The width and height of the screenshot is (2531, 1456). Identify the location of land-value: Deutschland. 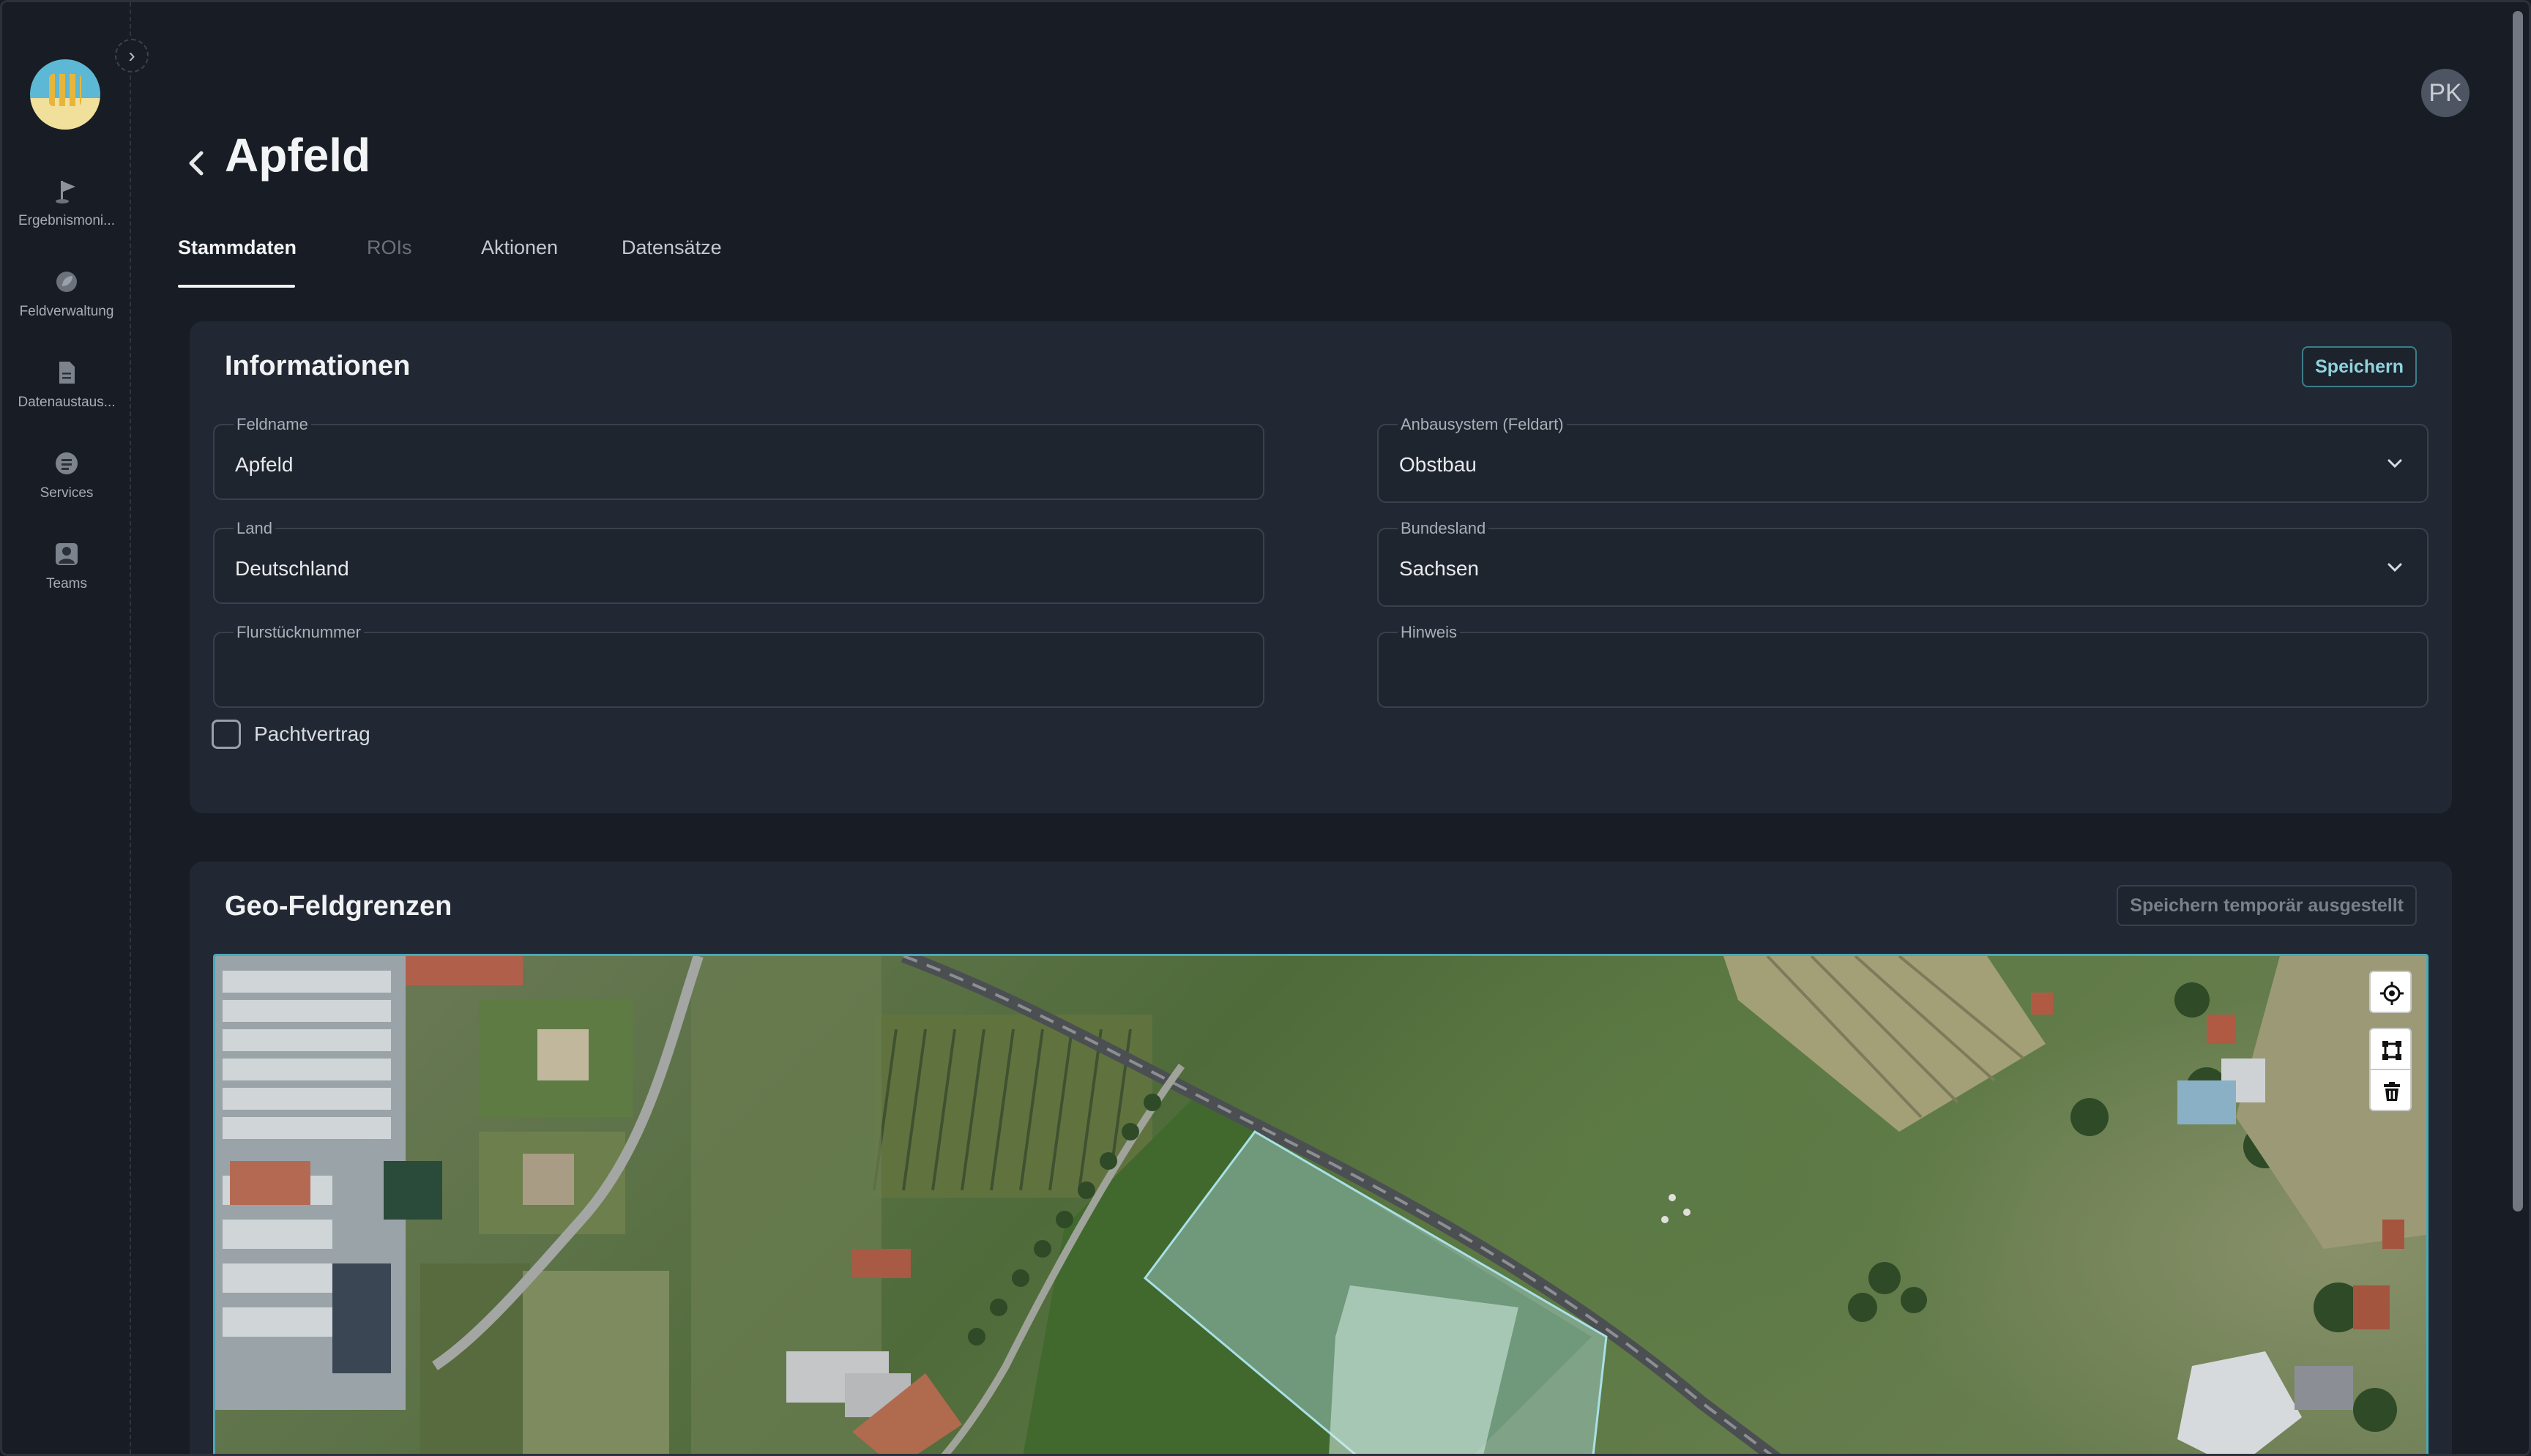
(292, 568).